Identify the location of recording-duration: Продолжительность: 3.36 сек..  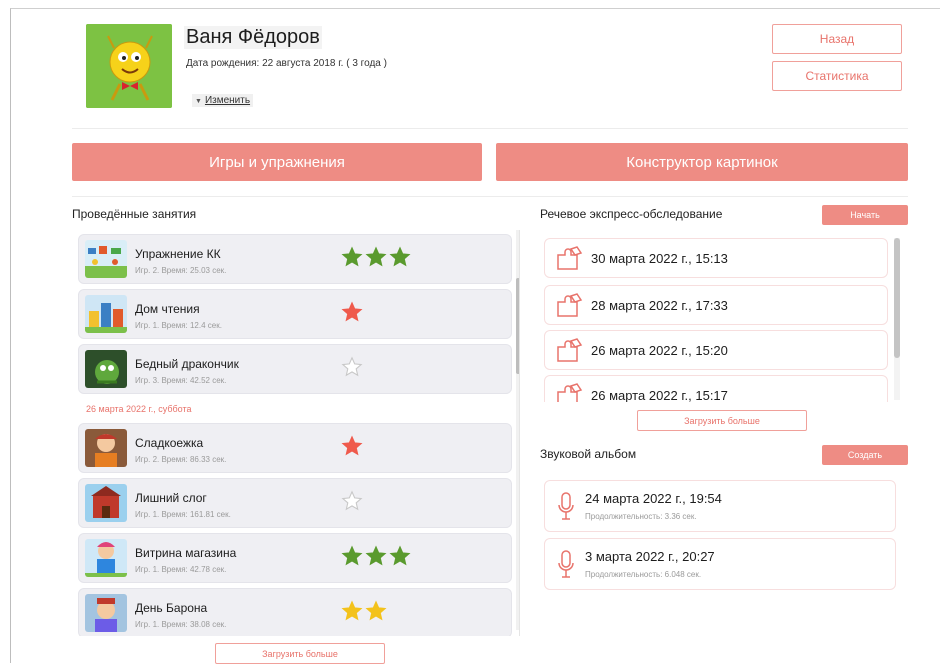
(641, 516).